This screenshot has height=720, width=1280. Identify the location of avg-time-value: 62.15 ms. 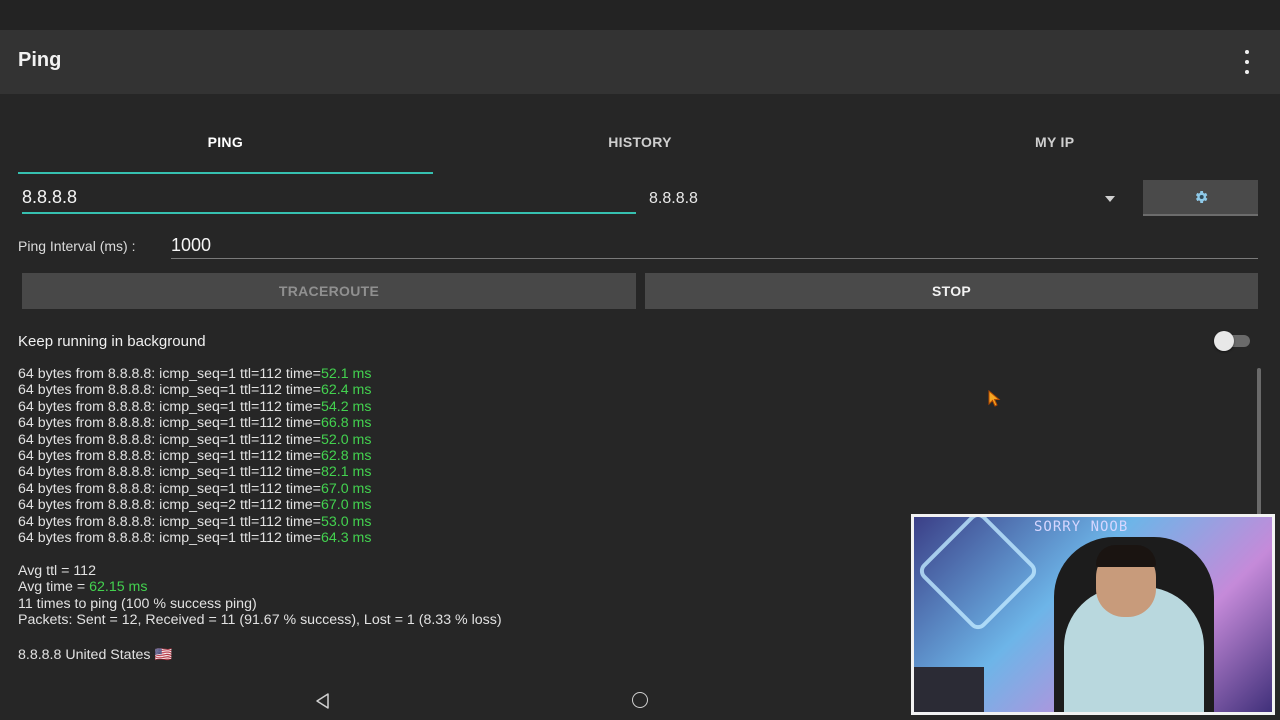
(118, 587).